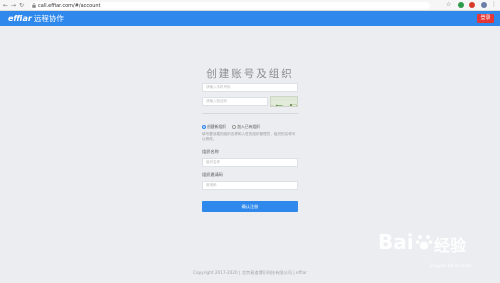 This screenshot has height=283, width=500. Describe the element at coordinates (20, 18) in the screenshot. I see `logo-brand: effiar` at that location.